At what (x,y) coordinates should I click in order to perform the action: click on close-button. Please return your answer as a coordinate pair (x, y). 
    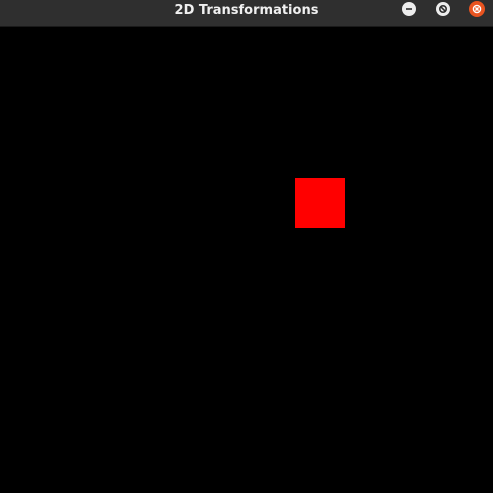
    Looking at the image, I should click on (477, 9).